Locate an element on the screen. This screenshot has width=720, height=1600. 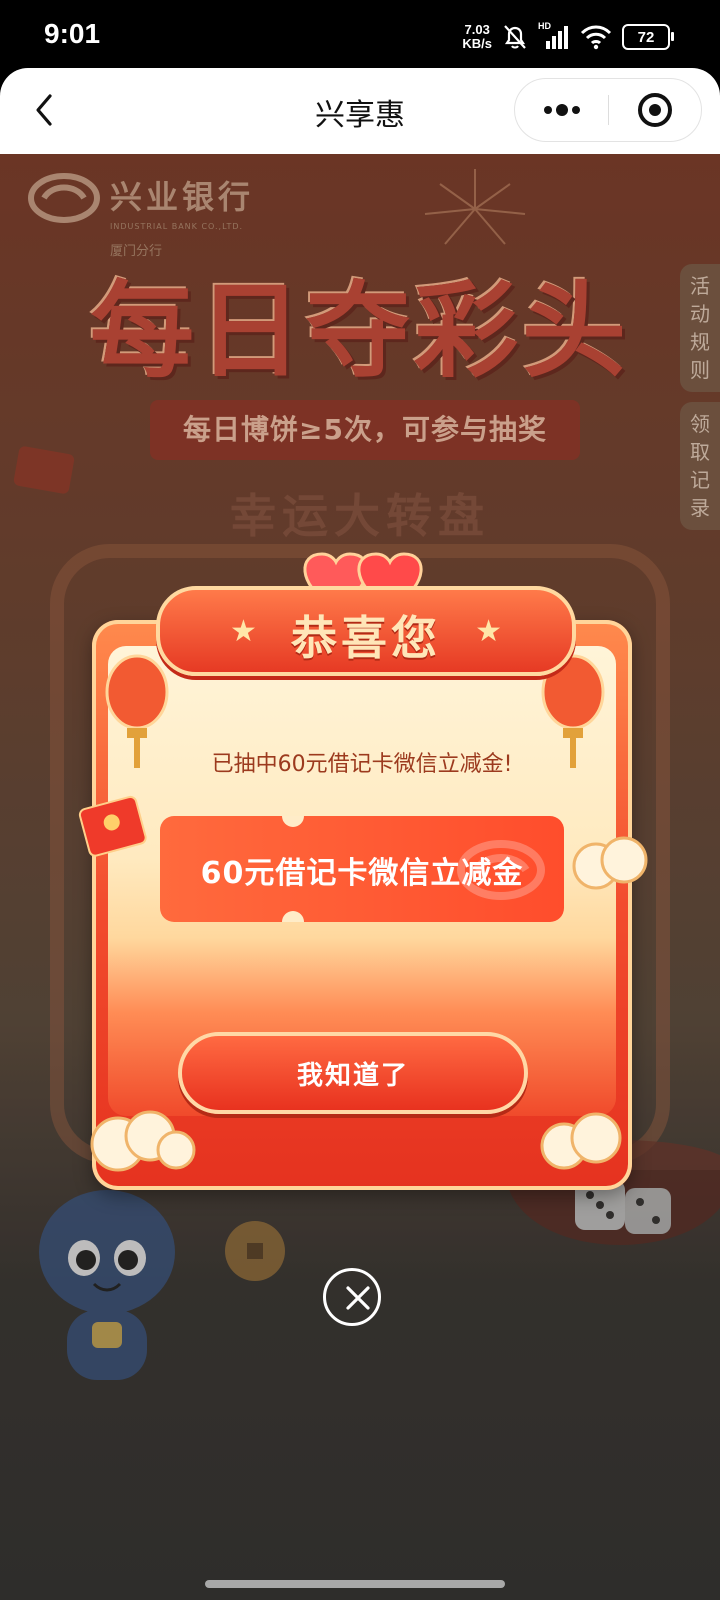
modal-title: 恭喜您 is located at coordinates (366, 638).